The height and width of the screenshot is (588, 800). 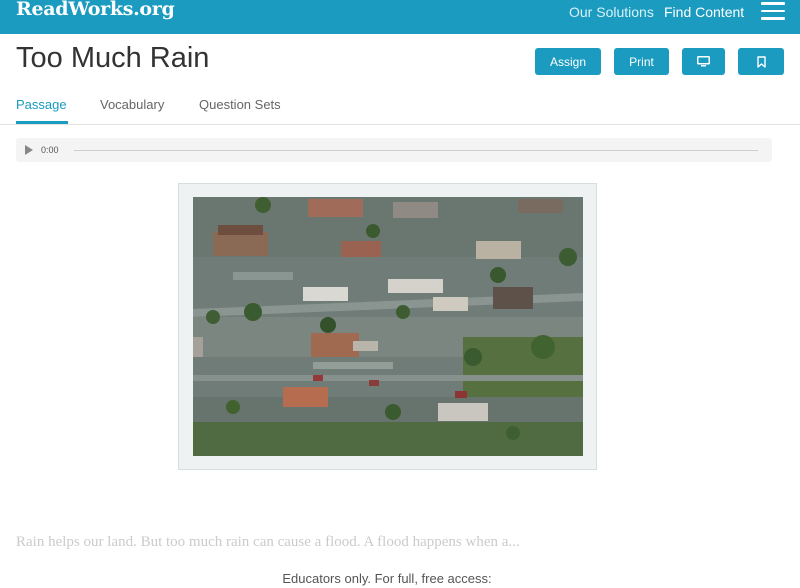 I want to click on audio-player: 0:00, so click(x=394, y=150).